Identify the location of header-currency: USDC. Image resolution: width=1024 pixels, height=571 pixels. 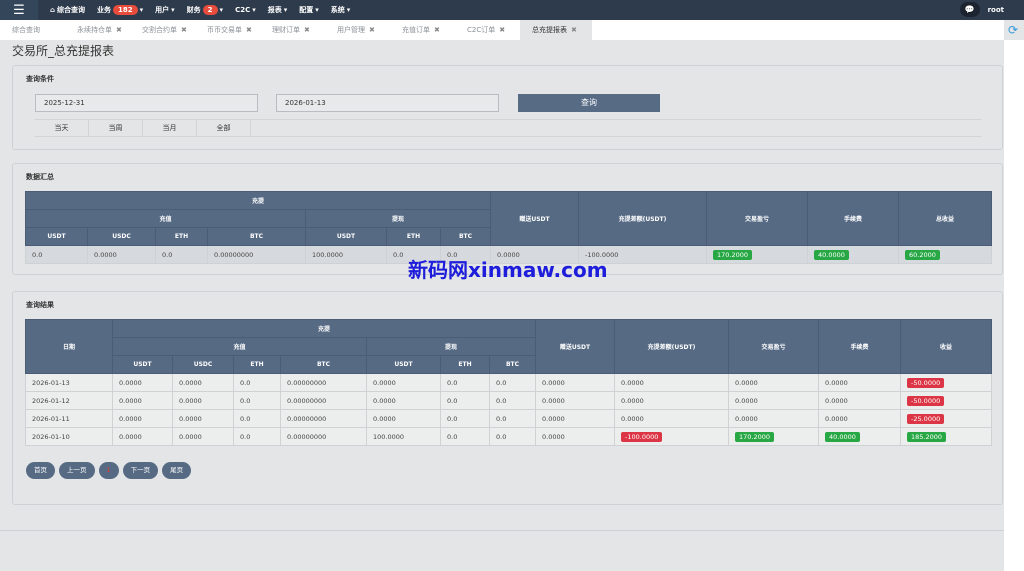
(203, 364).